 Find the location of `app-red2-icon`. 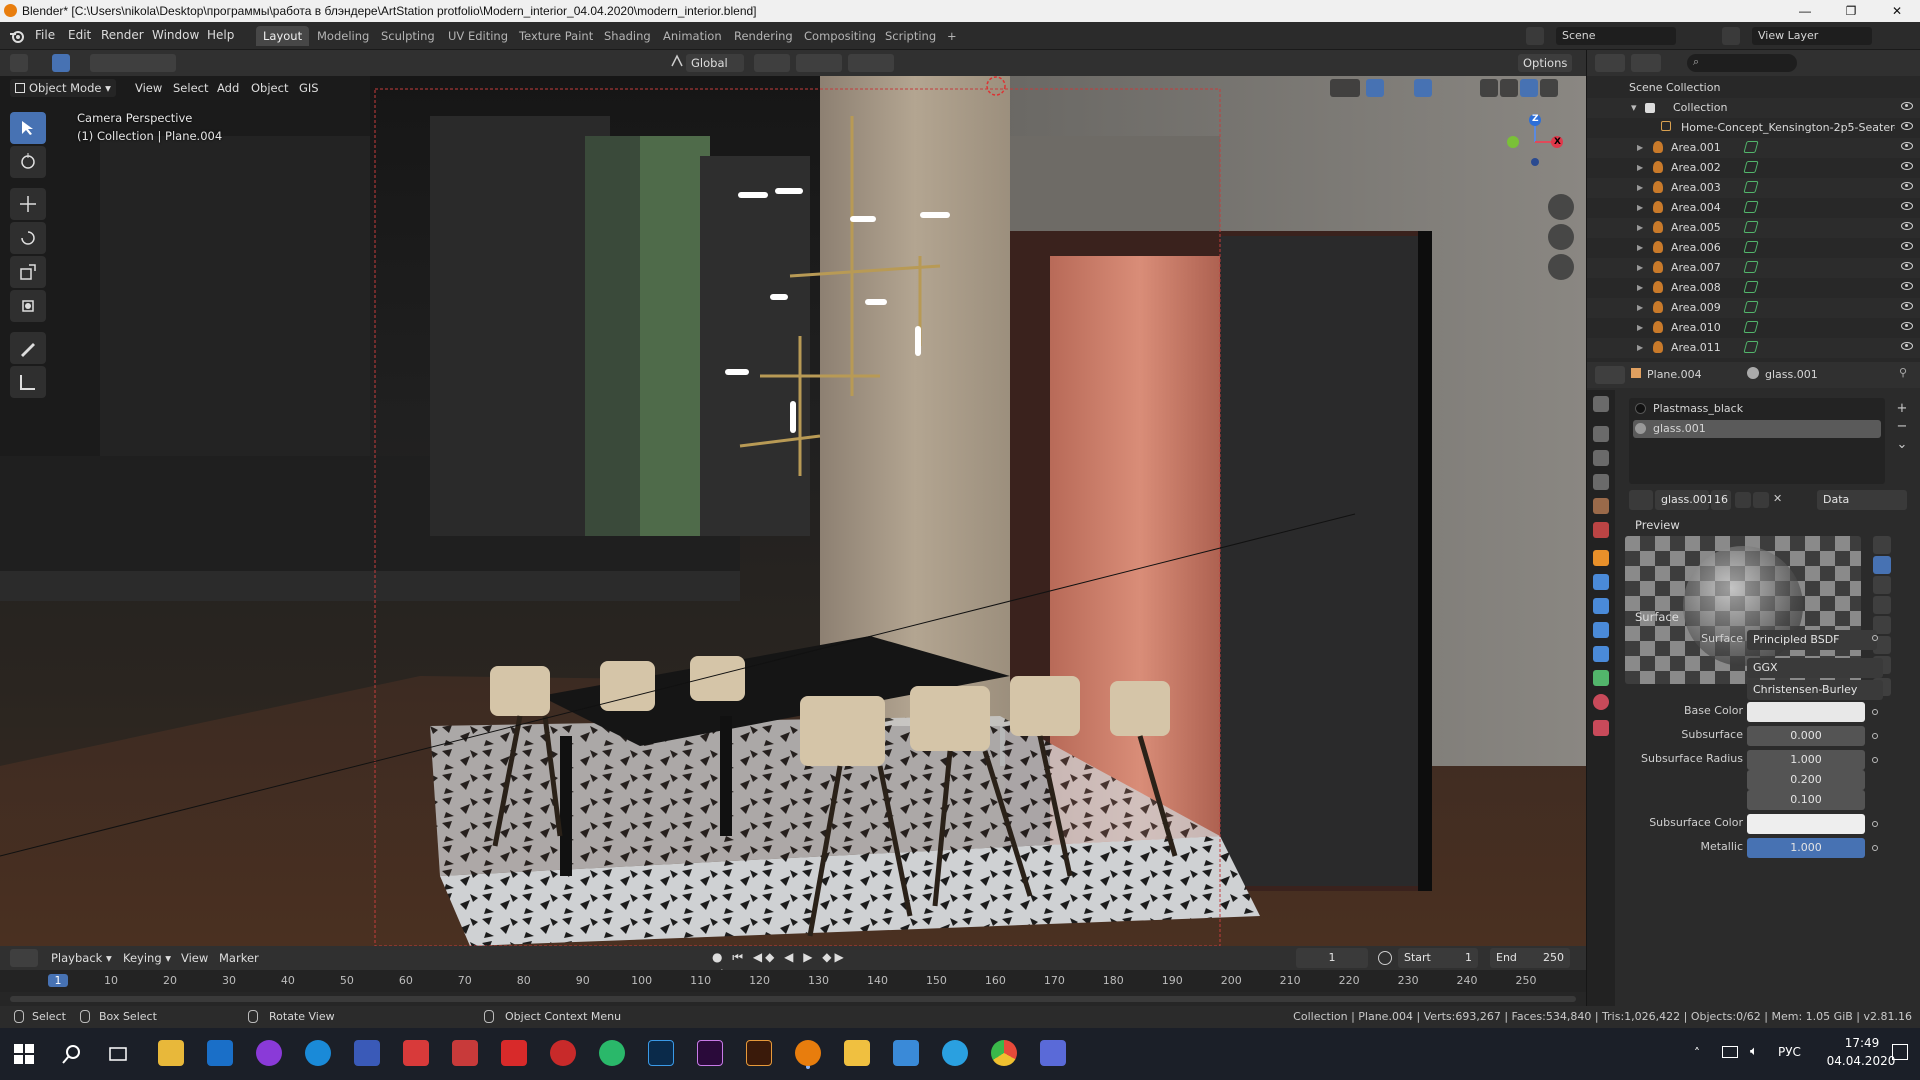

app-red2-icon is located at coordinates (465, 1053).